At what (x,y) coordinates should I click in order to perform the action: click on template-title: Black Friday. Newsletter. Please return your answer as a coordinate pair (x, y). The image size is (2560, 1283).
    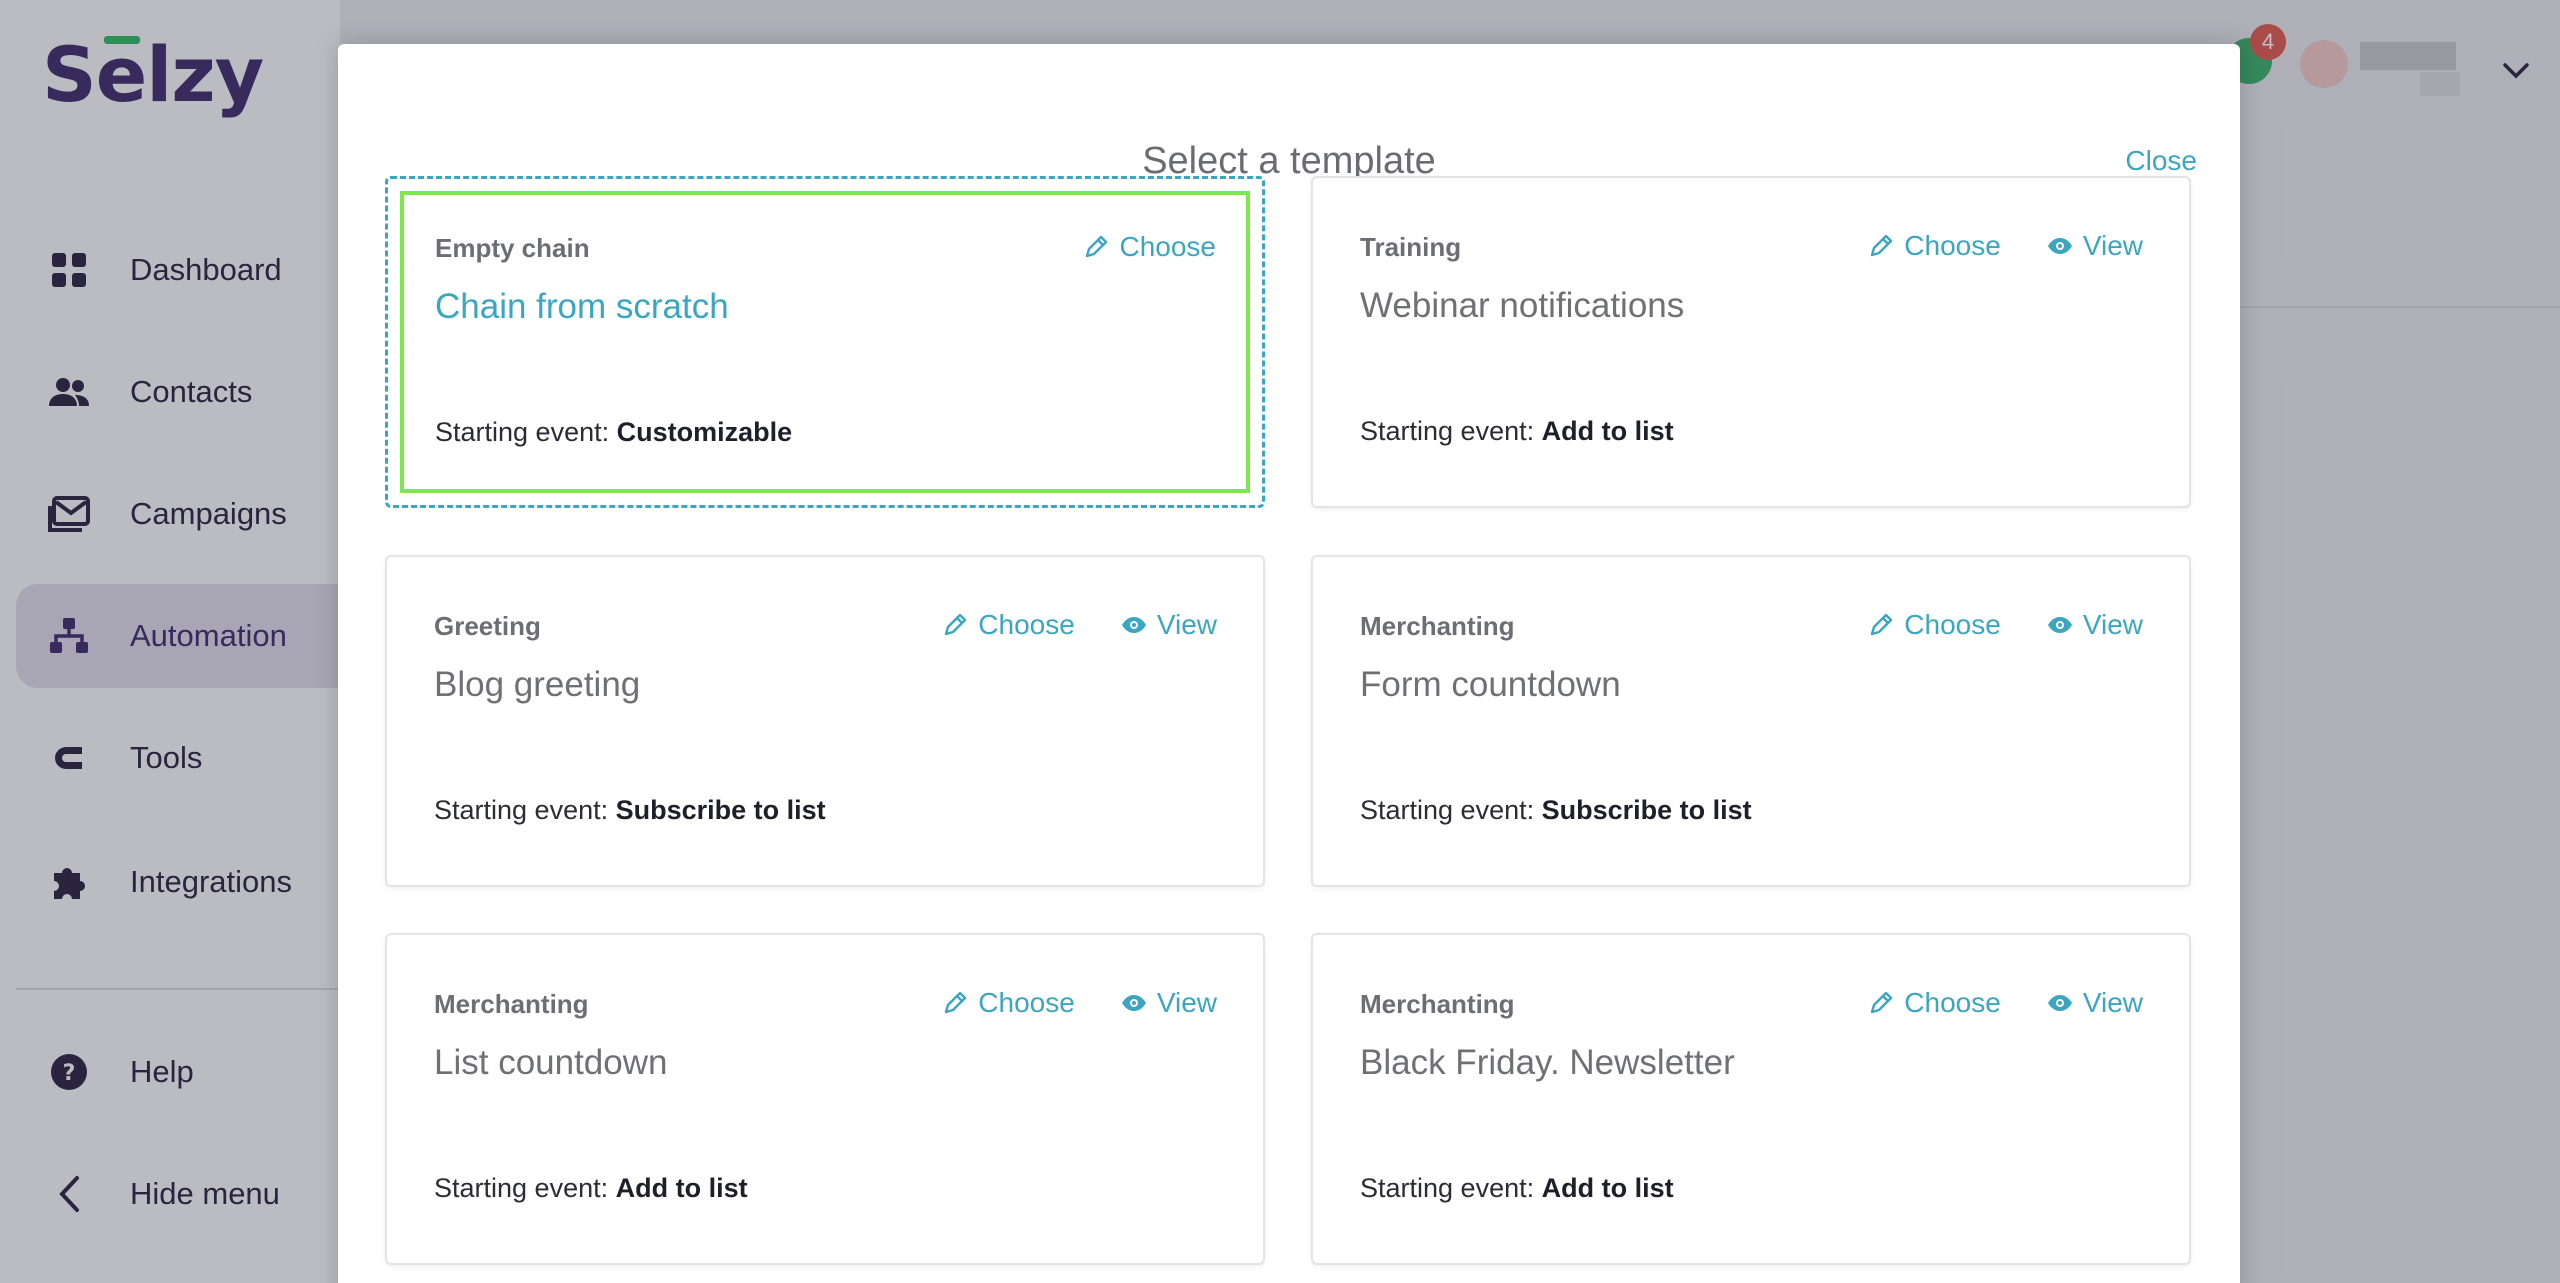
    Looking at the image, I should click on (1547, 1062).